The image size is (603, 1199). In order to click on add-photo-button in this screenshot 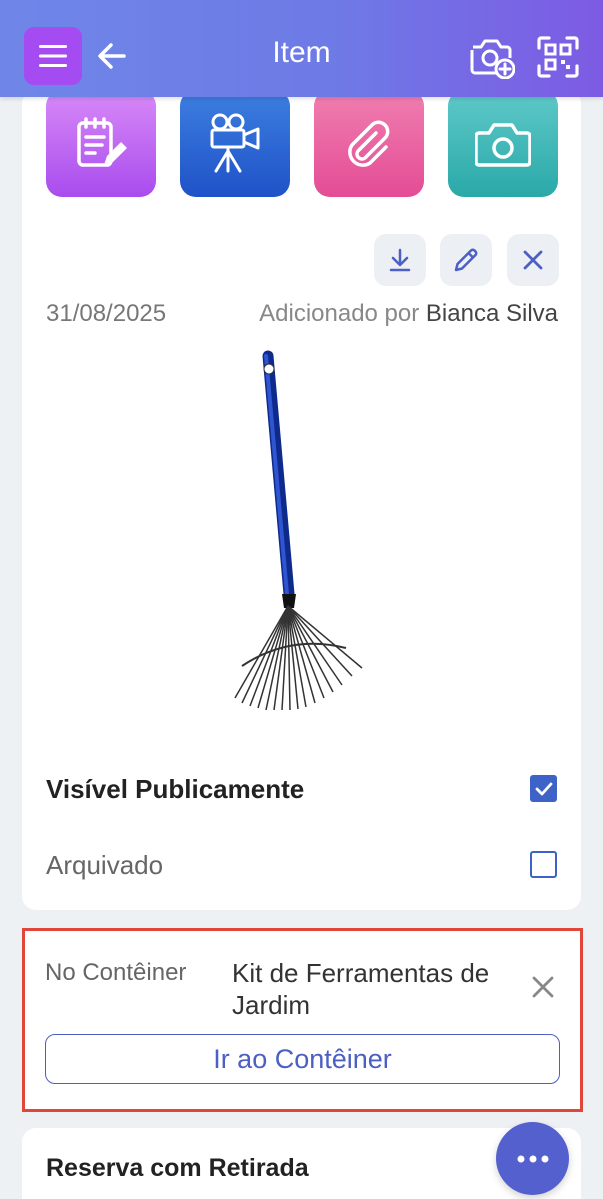, I will do `click(492, 57)`.